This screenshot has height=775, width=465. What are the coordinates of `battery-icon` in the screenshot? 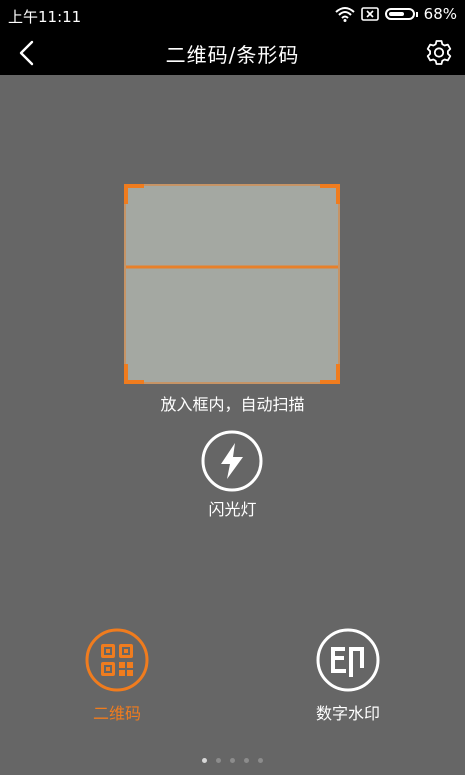 It's located at (401, 14).